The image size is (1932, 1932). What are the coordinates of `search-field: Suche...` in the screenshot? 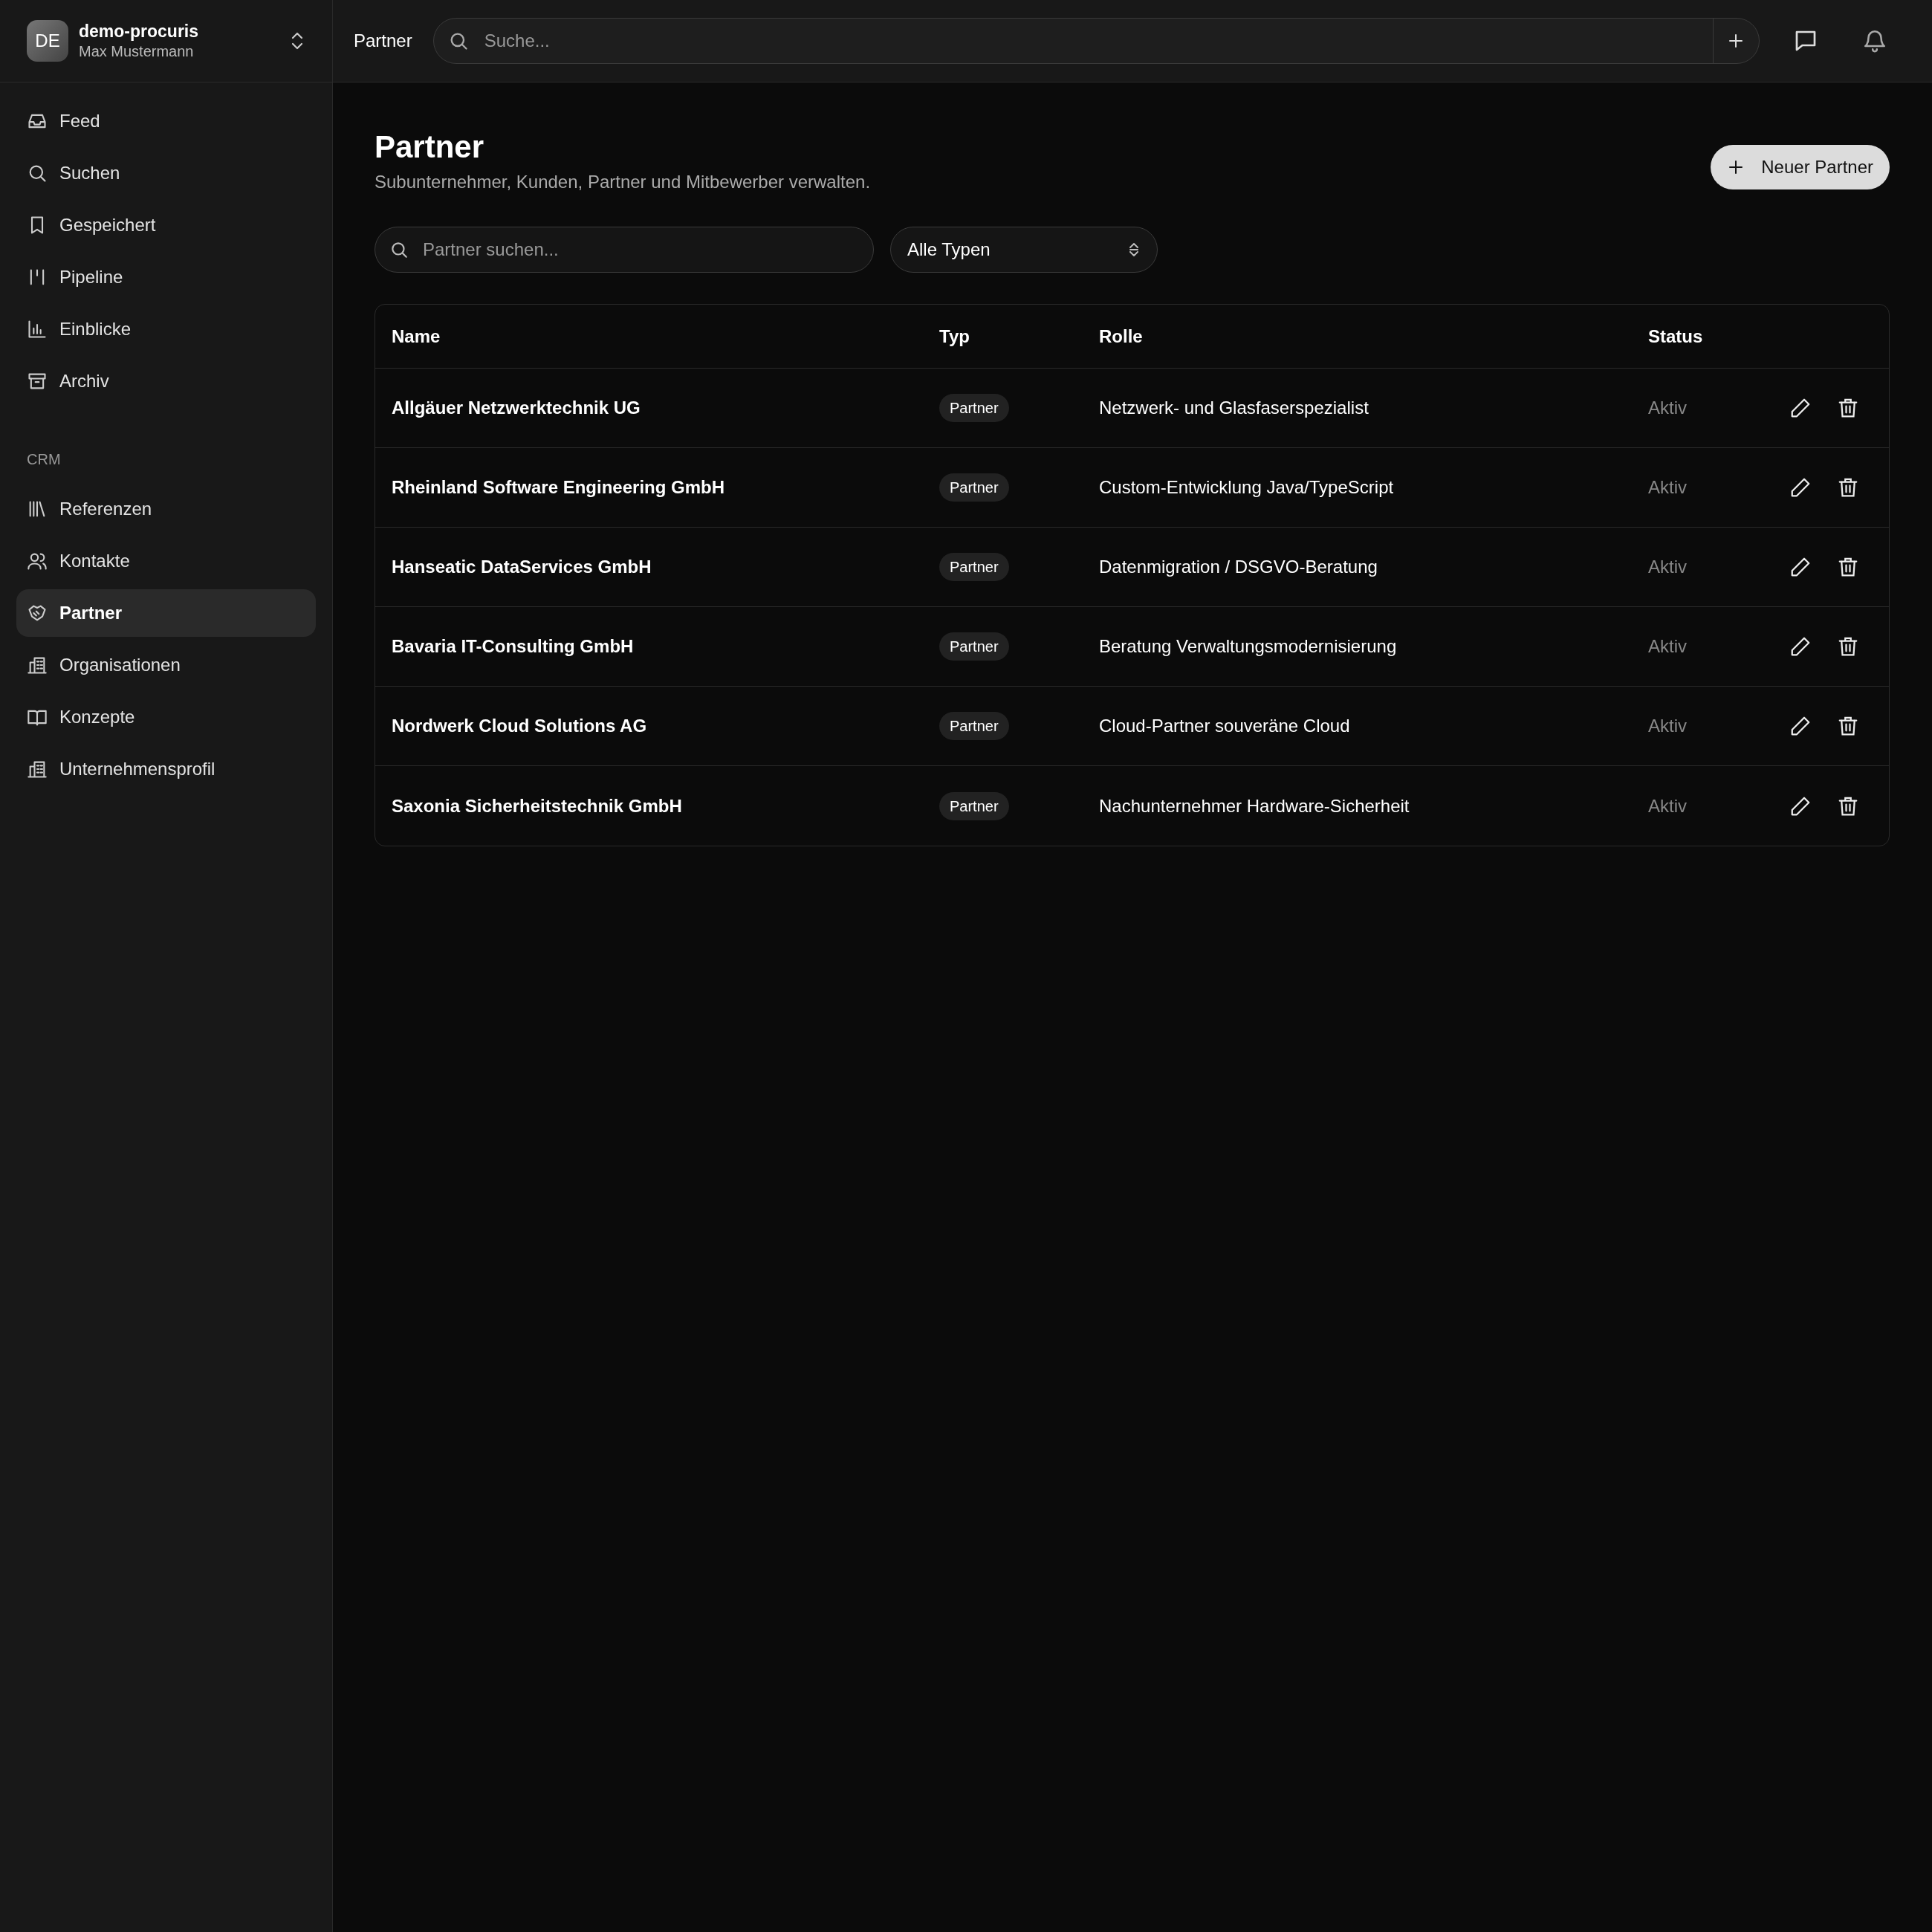 It's located at (1096, 41).